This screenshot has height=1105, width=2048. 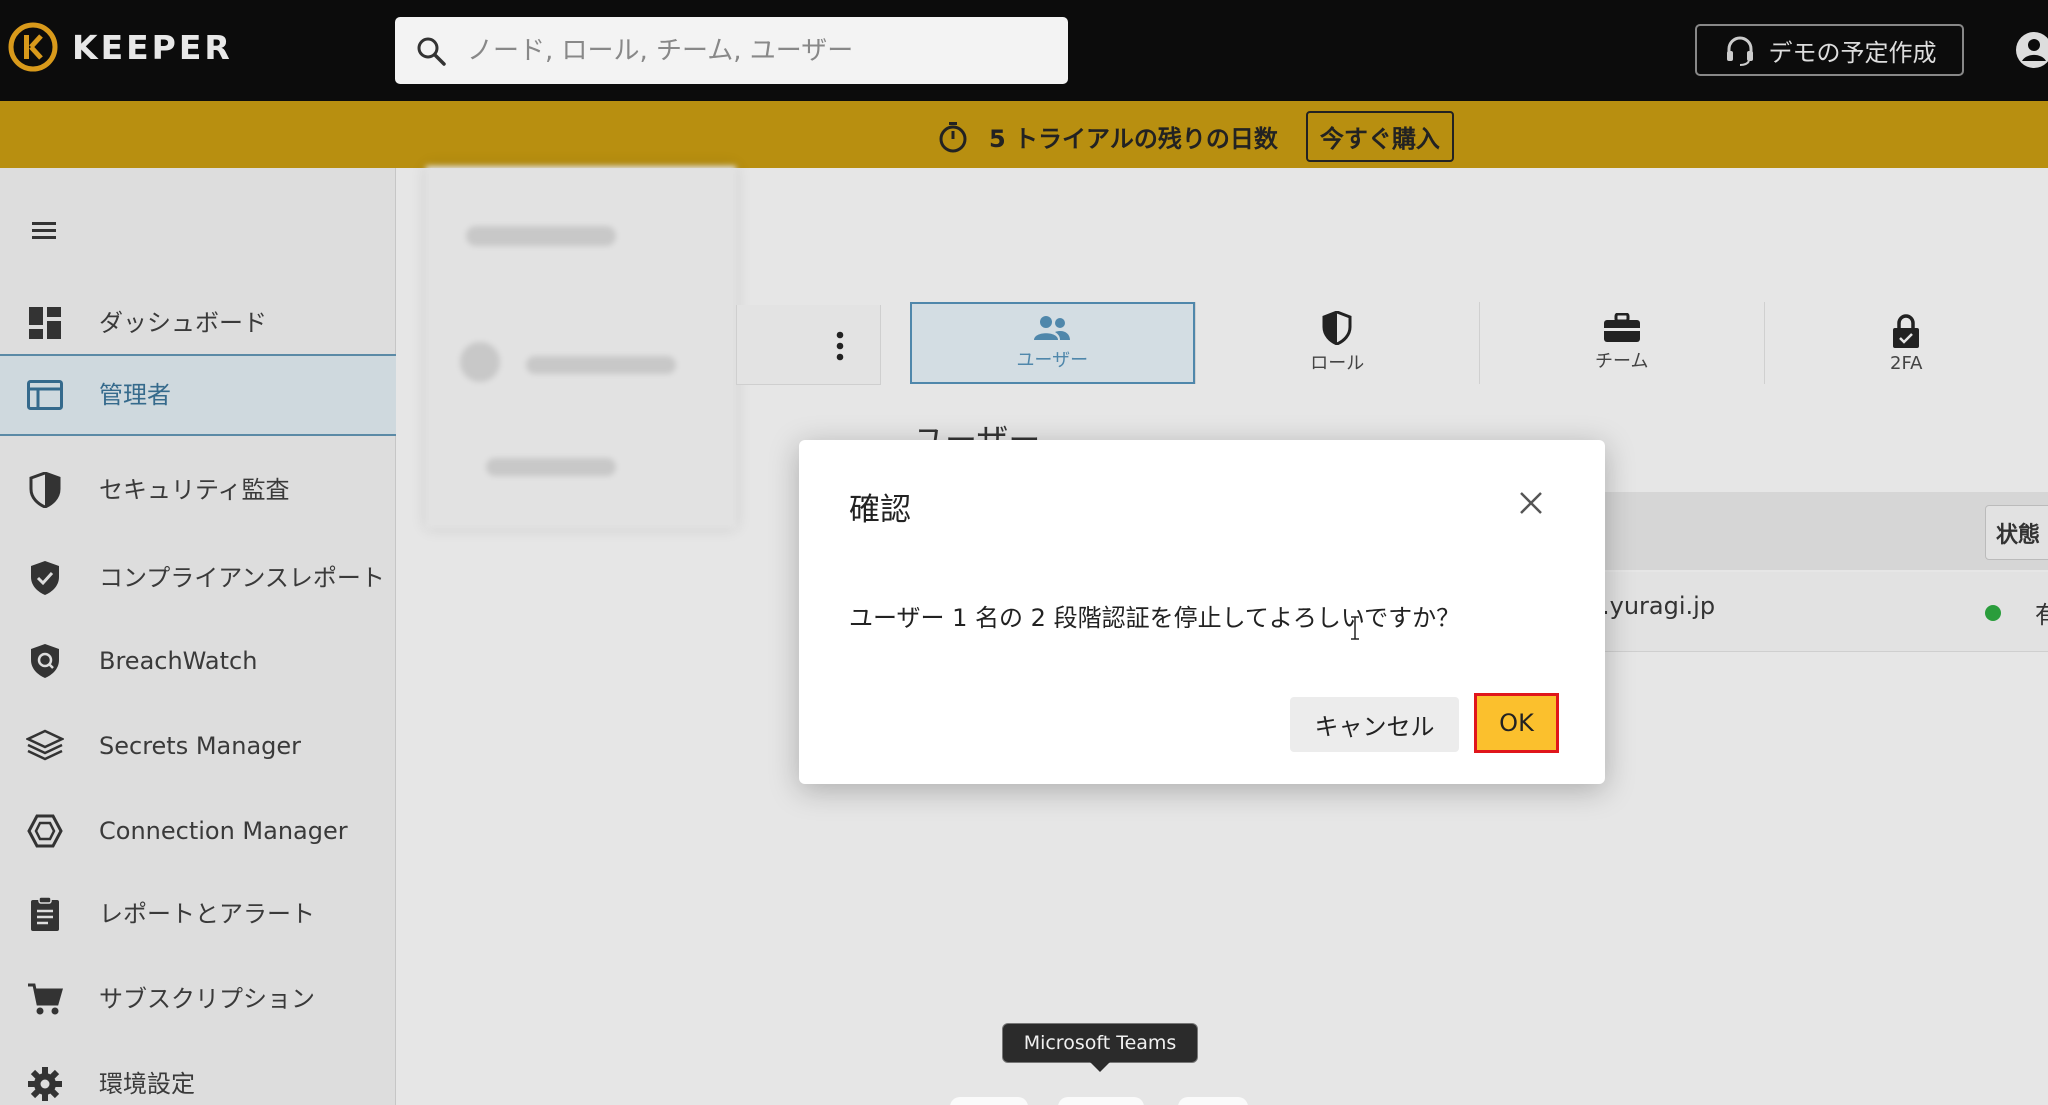 What do you see at coordinates (45, 578) in the screenshot?
I see `shield-check-icon` at bounding box center [45, 578].